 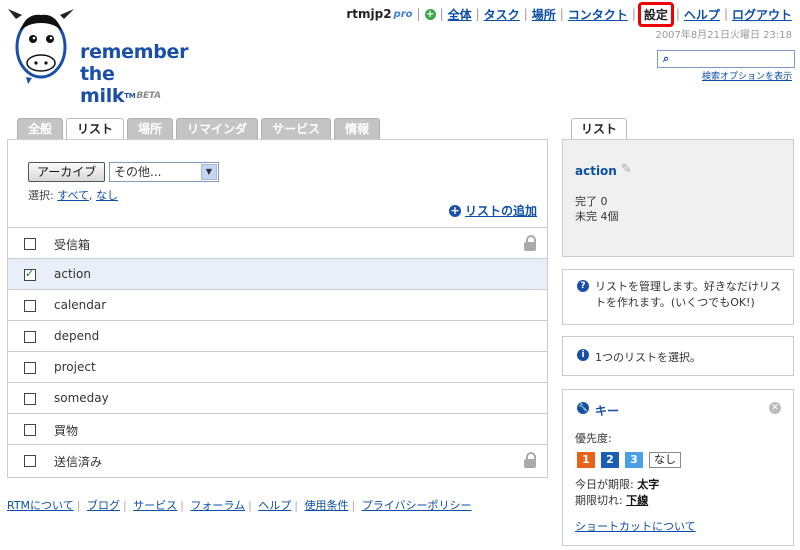 What do you see at coordinates (217, 505) in the screenshot?
I see `footer-forum: フォーラム` at bounding box center [217, 505].